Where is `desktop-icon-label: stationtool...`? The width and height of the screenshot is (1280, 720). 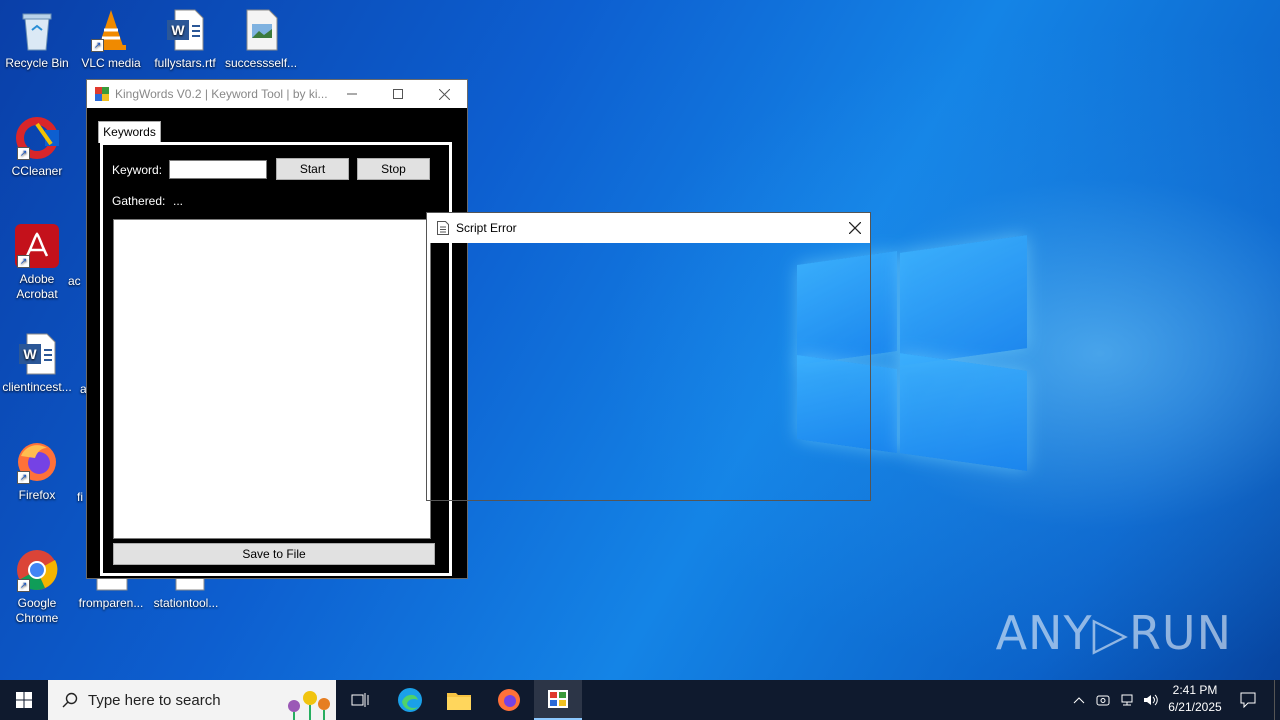 desktop-icon-label: stationtool... is located at coordinates (186, 603).